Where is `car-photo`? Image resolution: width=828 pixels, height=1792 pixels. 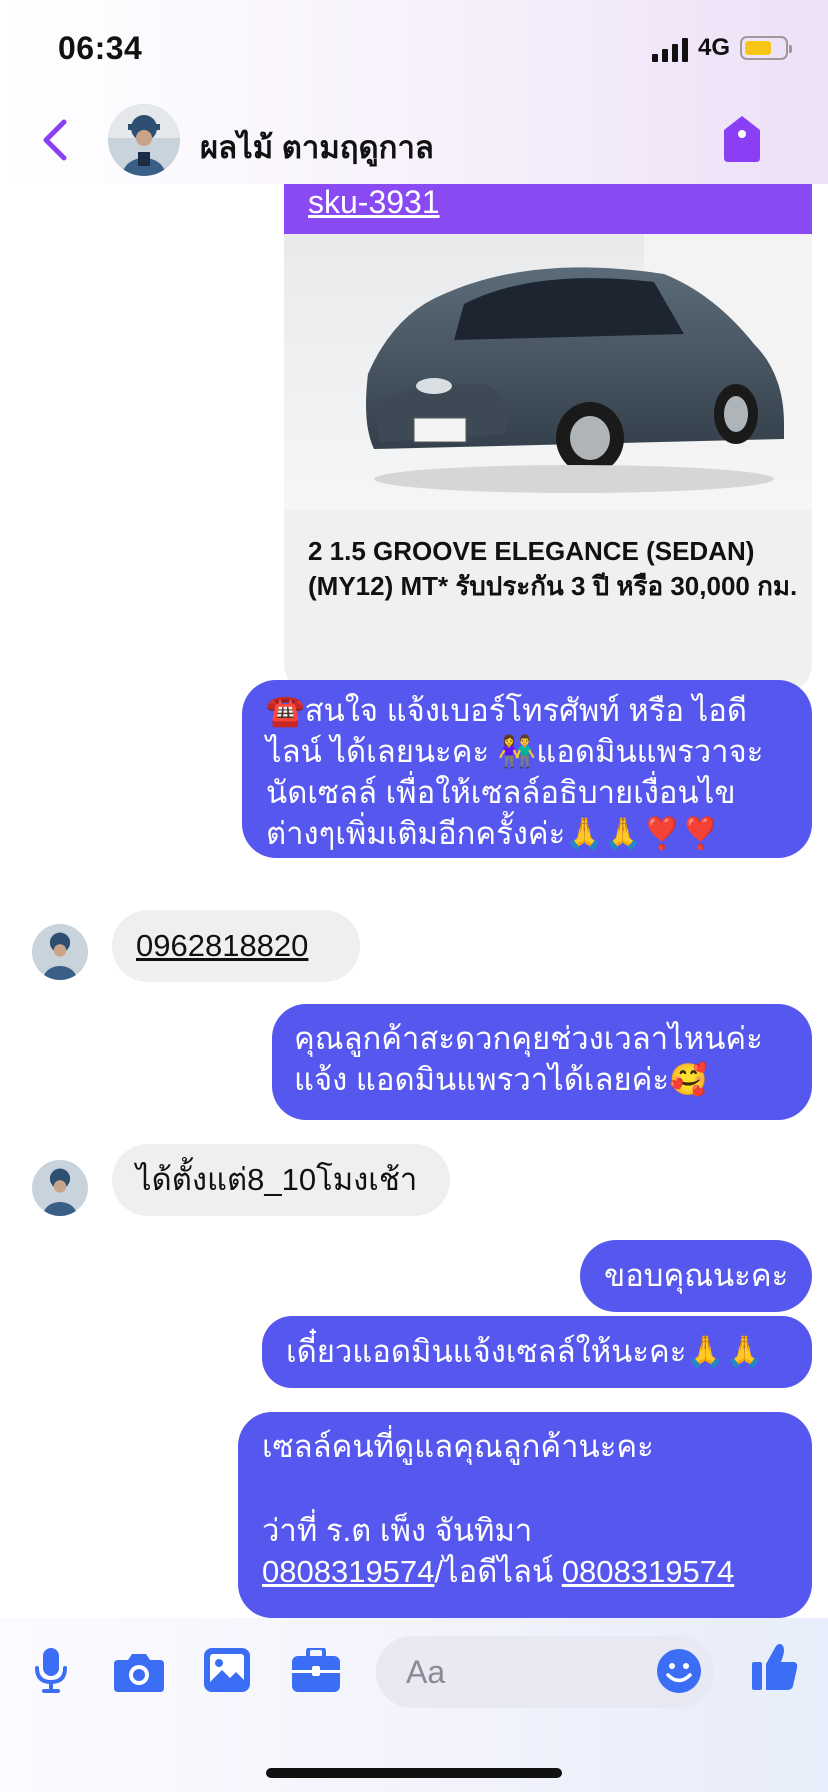 car-photo is located at coordinates (548, 372).